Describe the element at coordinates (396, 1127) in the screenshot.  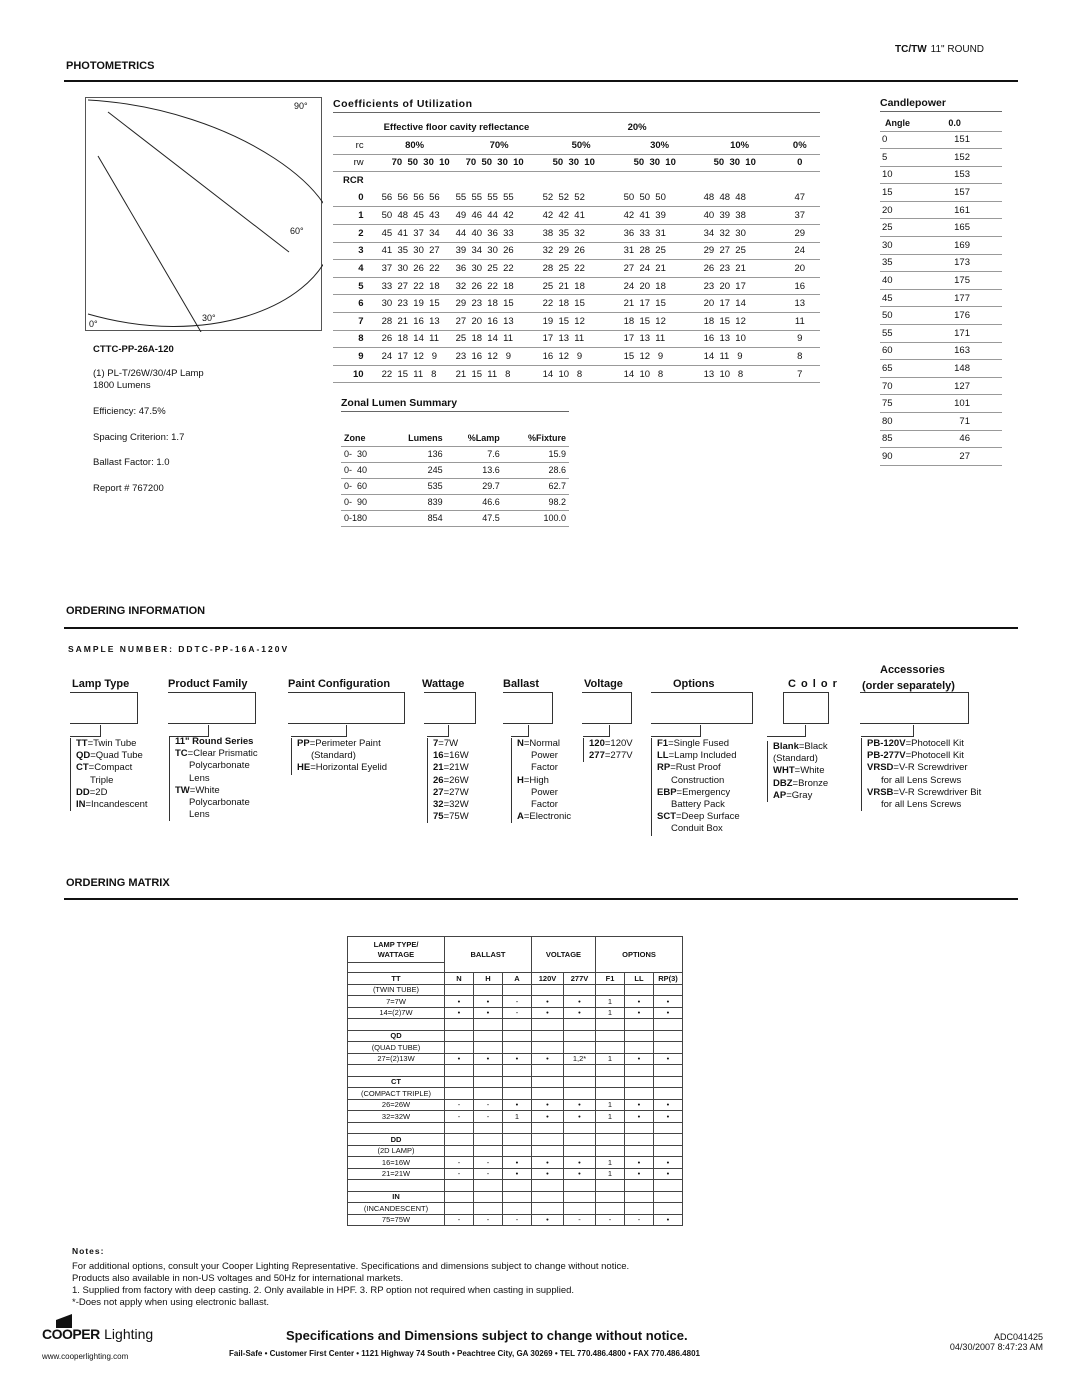
I see `matrix-lamp-cell` at that location.